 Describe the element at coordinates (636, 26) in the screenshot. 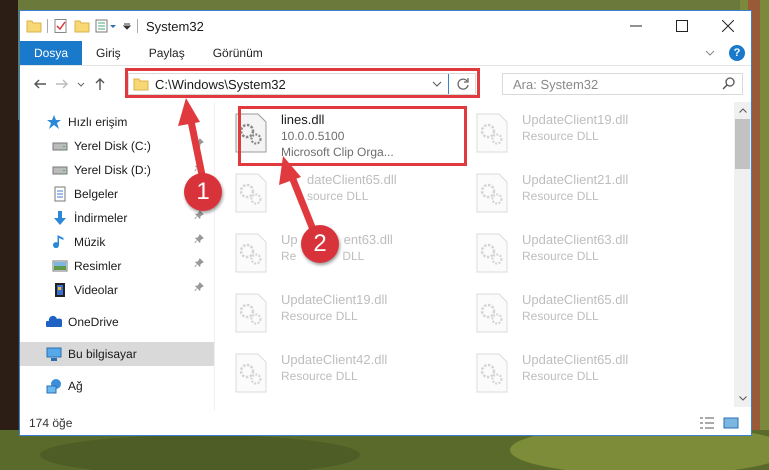

I see `minimize-icon` at that location.